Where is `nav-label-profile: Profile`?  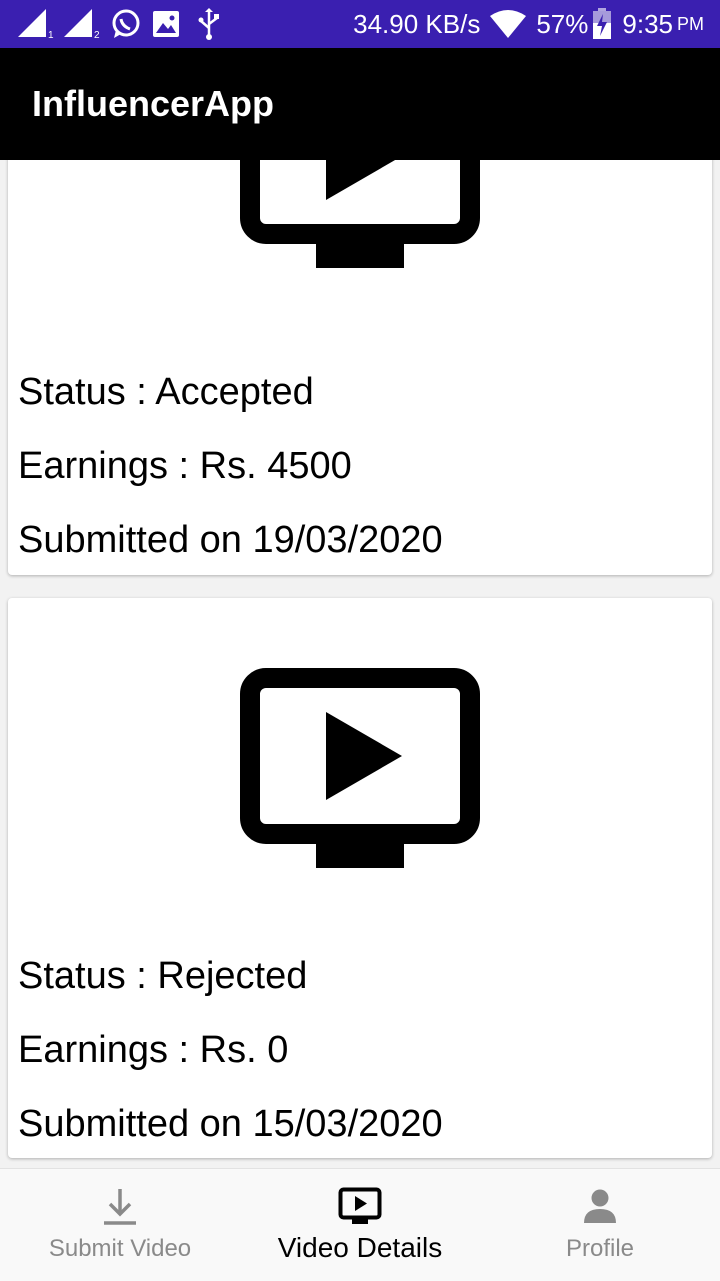
nav-label-profile: Profile is located at coordinates (600, 1248).